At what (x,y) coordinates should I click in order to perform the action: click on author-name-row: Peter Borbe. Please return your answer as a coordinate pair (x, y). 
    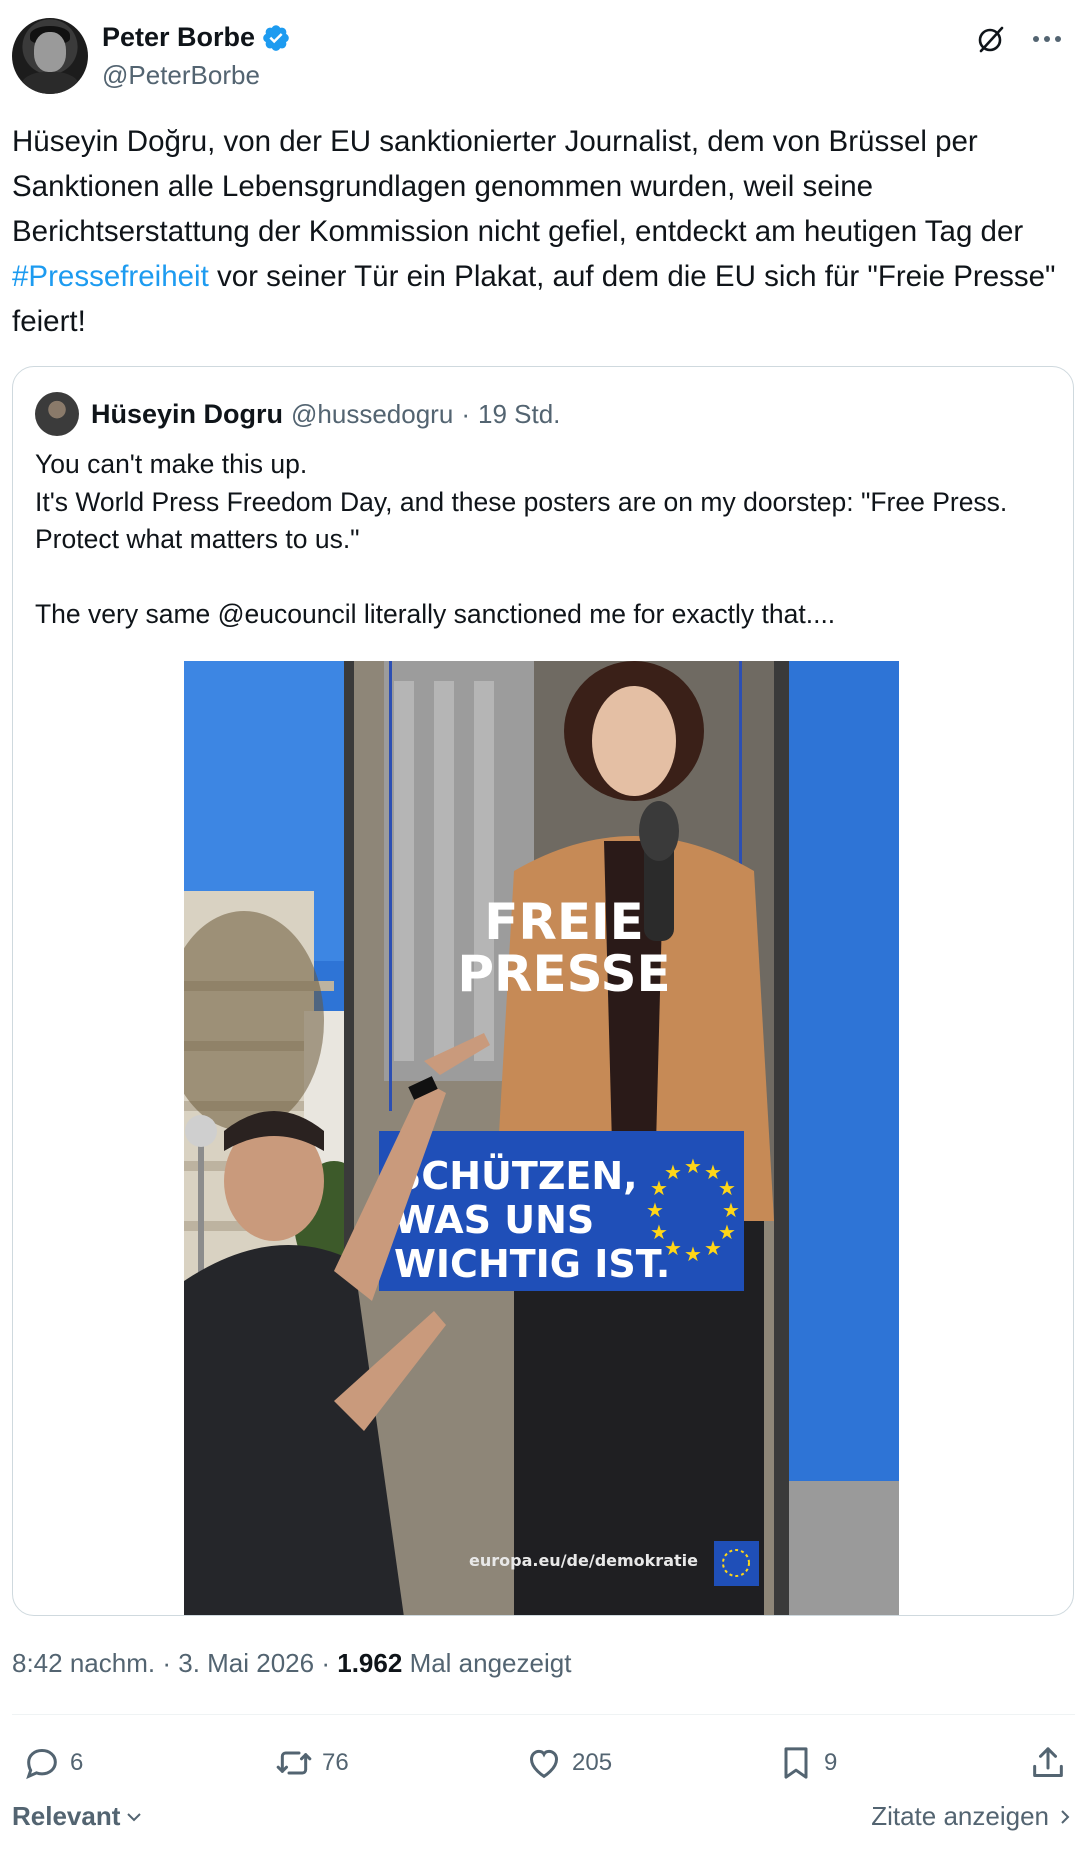
    Looking at the image, I should click on (196, 37).